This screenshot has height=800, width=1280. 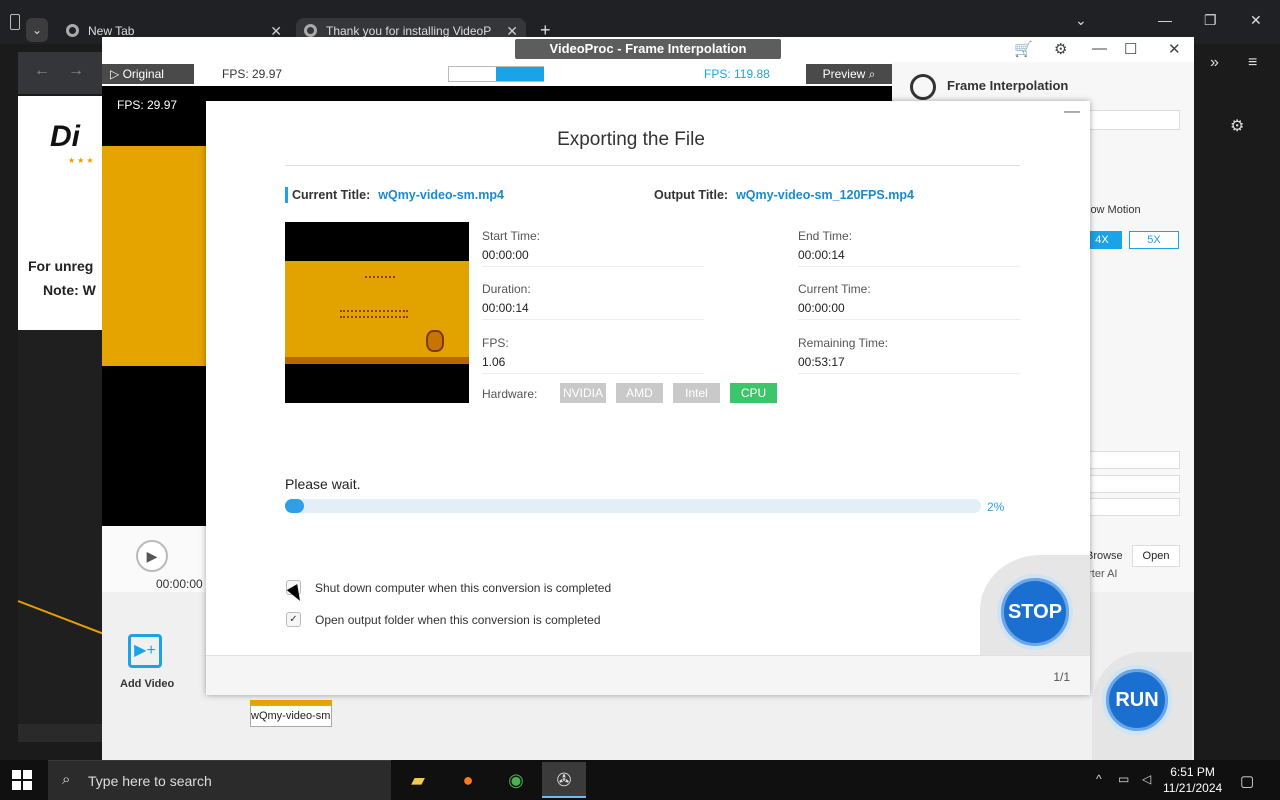 What do you see at coordinates (1060, 49) in the screenshot?
I see `settings-icon: ⚙` at bounding box center [1060, 49].